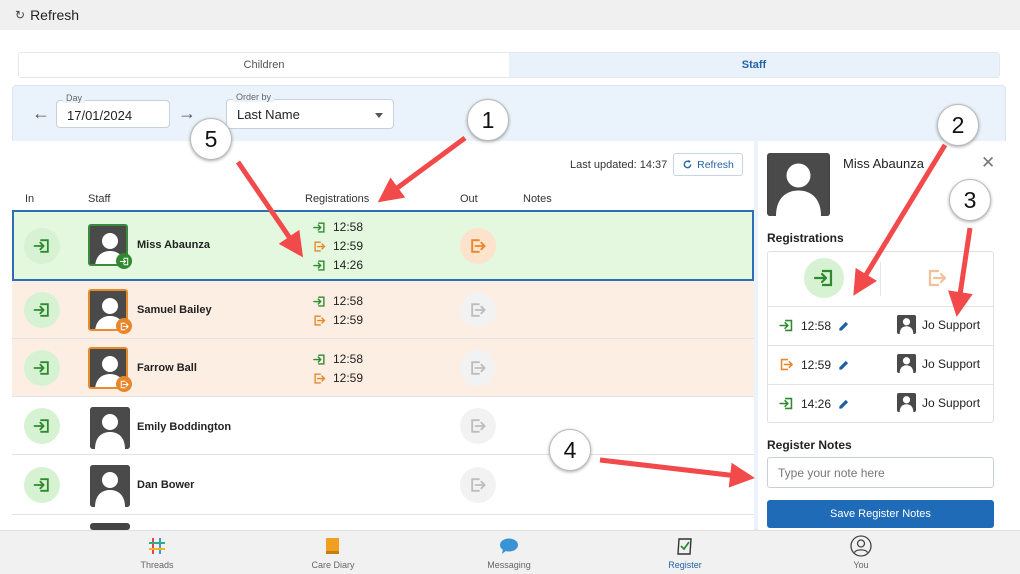  Describe the element at coordinates (184, 427) in the screenshot. I see `staff-name: Emily Boddington` at that location.